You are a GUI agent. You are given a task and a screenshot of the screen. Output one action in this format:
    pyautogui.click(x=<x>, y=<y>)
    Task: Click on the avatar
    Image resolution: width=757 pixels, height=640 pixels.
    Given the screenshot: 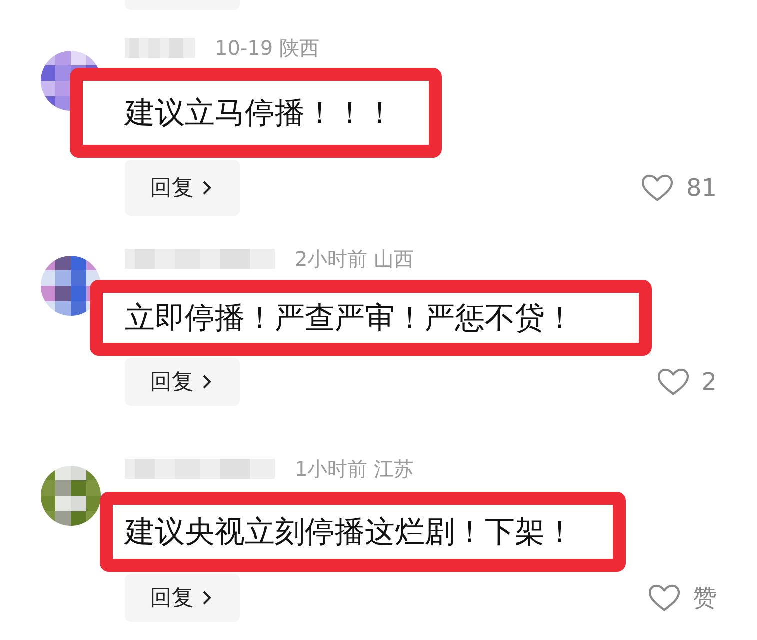 What is the action you would take?
    pyautogui.click(x=71, y=496)
    